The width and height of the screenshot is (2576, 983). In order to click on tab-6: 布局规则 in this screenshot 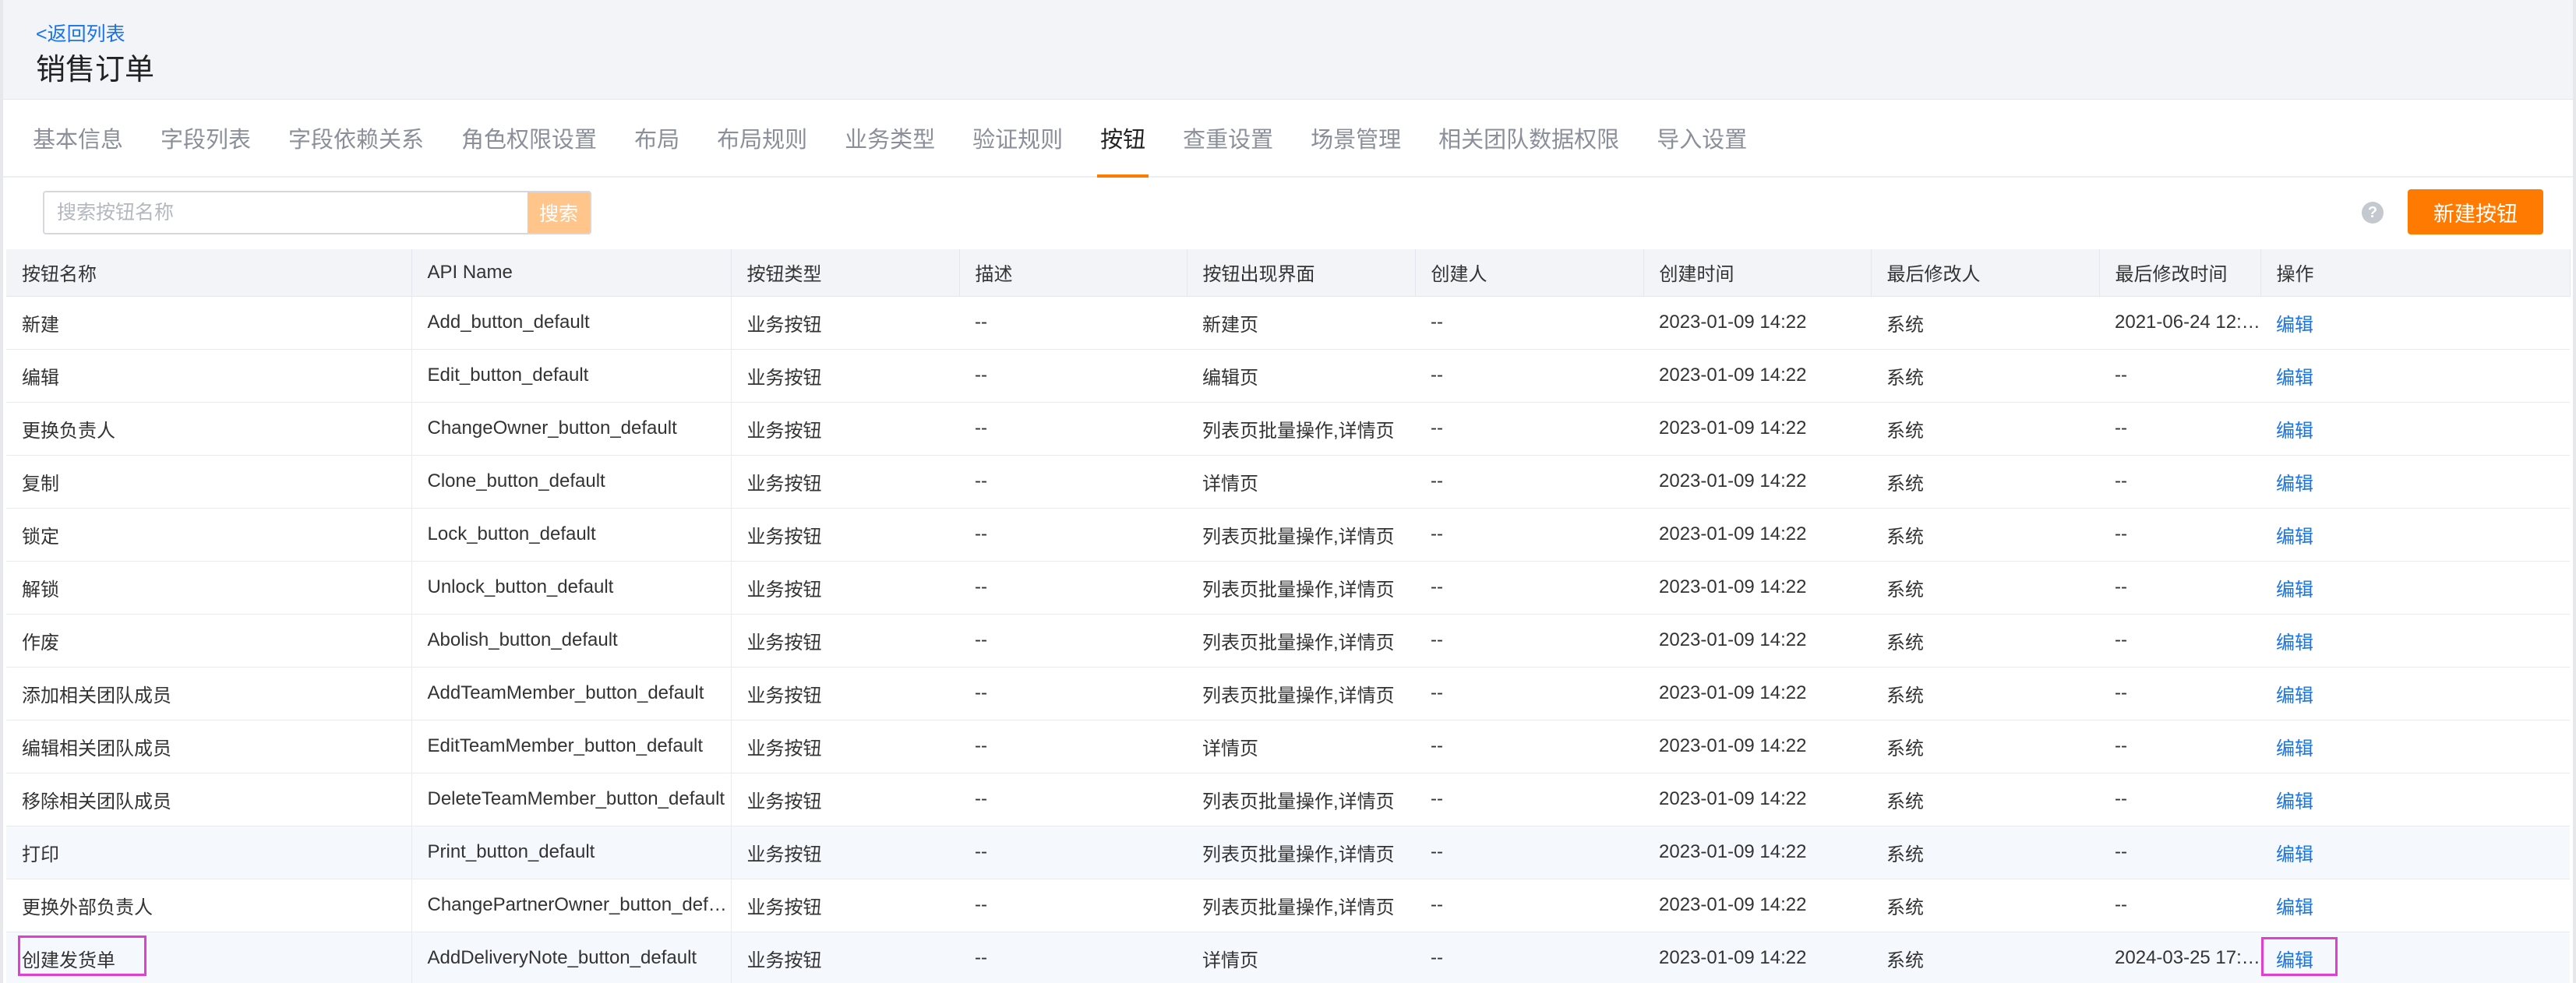, I will do `click(762, 138)`.